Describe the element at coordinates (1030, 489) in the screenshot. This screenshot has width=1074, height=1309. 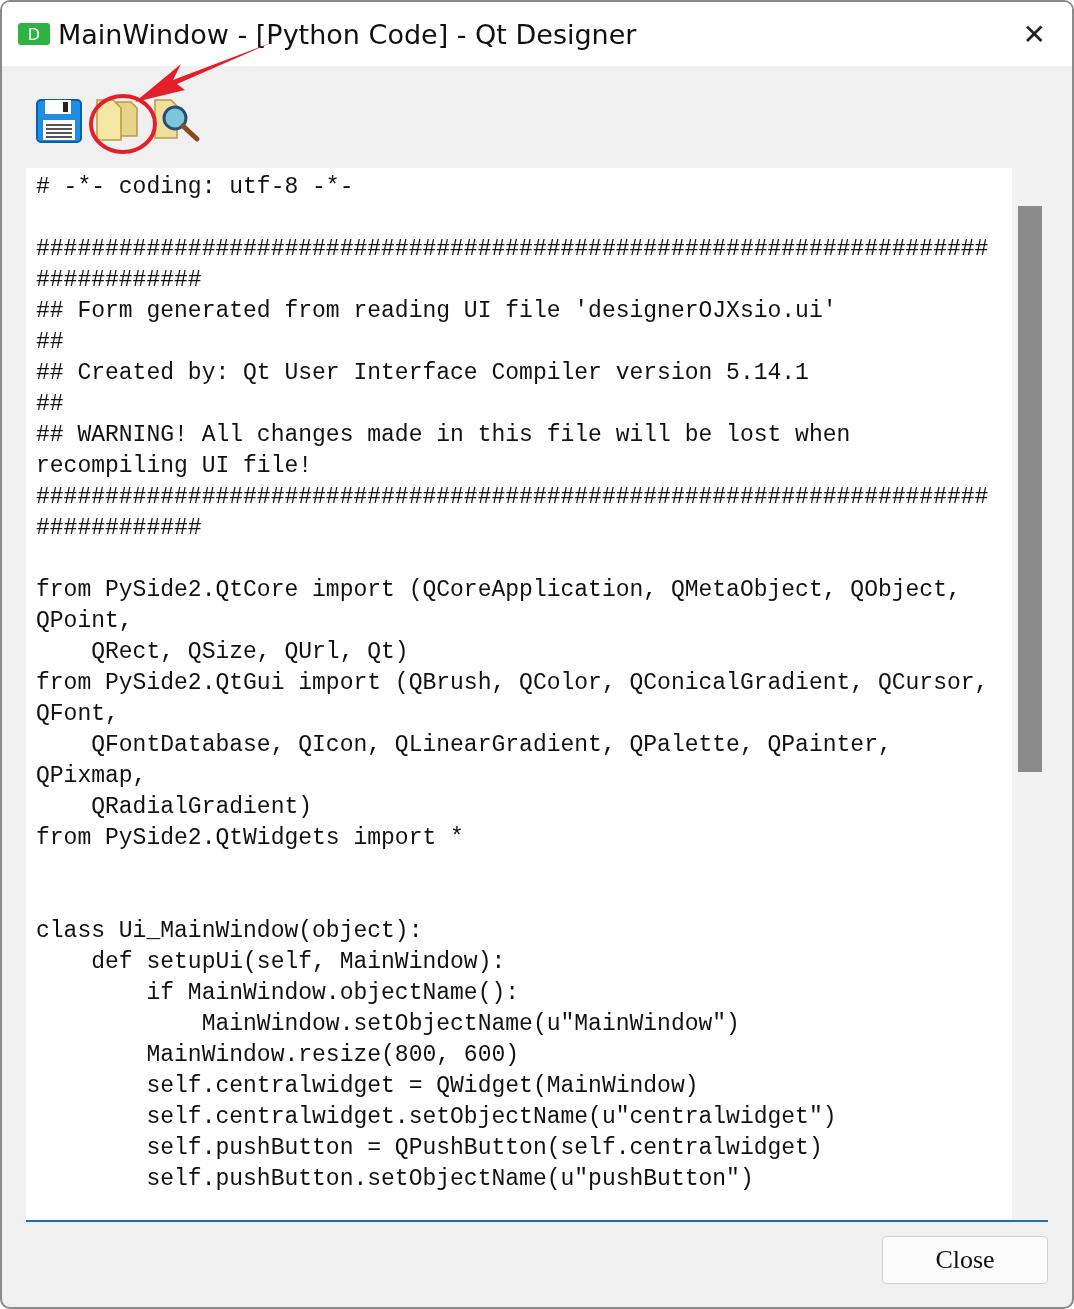
I see `scrollbar-thumb` at that location.